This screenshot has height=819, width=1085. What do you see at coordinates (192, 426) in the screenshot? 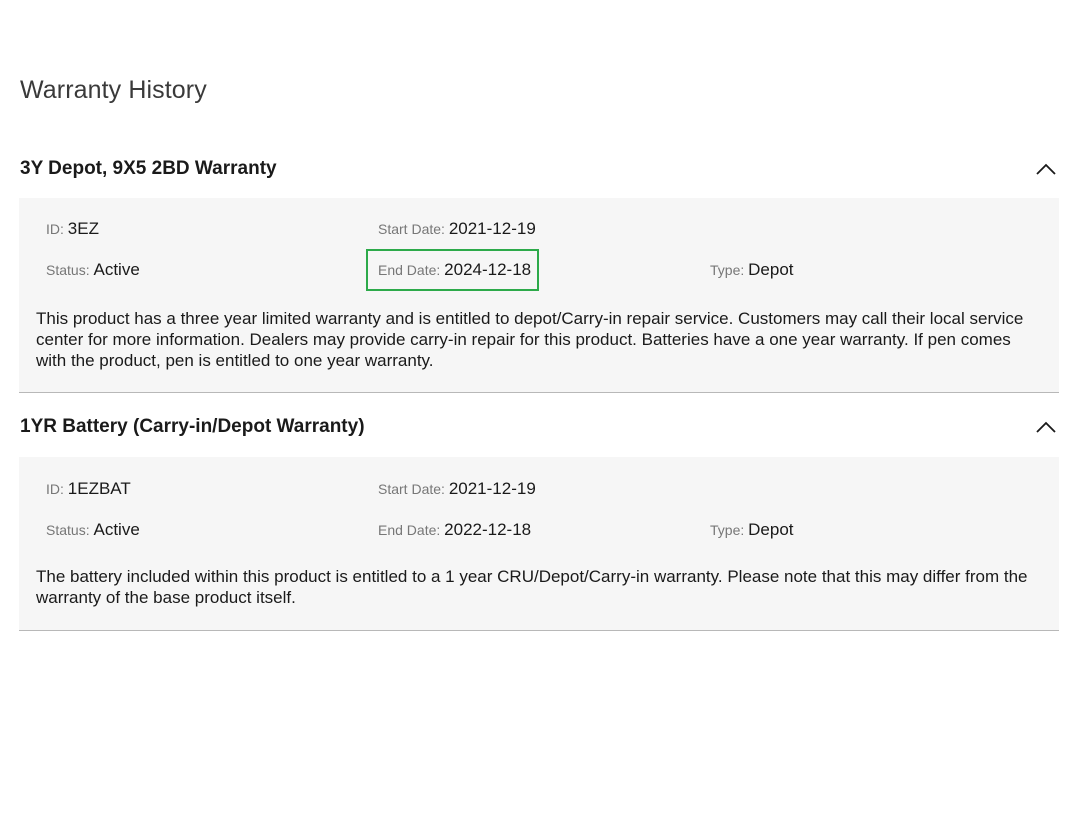
I see `warranty-title: 1YR Battery (Carry-in/Depot Warranty)` at bounding box center [192, 426].